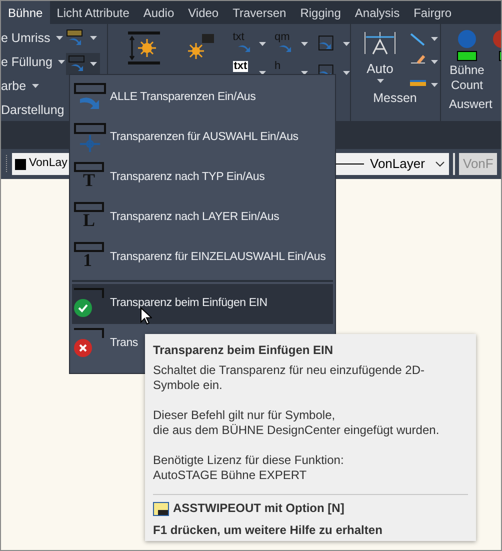 The height and width of the screenshot is (551, 502). I want to click on tooltip-text: Dieser Befehl gilt nur für Symbole, die aus dem BÜHNE DesignCenter eingefügt wurden., so click(296, 423).